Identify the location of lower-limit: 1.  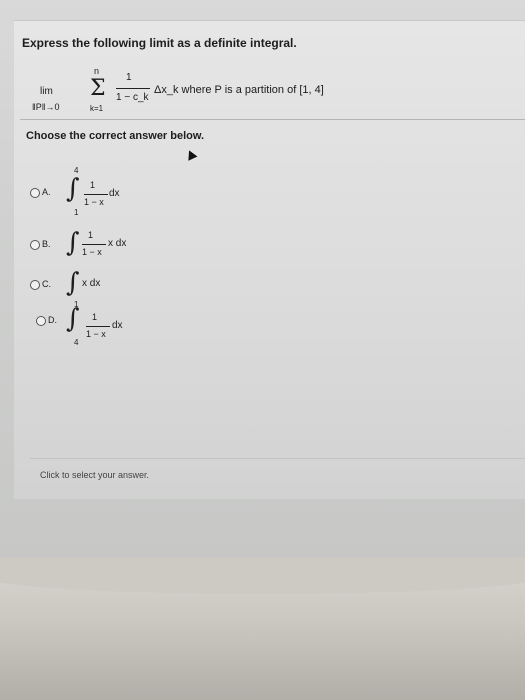
(76, 212).